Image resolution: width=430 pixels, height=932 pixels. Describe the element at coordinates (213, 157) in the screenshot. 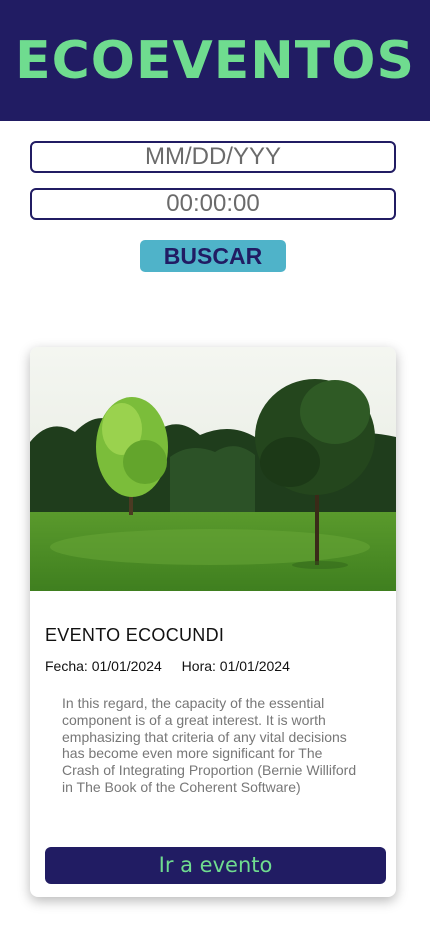

I see `date-input` at that location.